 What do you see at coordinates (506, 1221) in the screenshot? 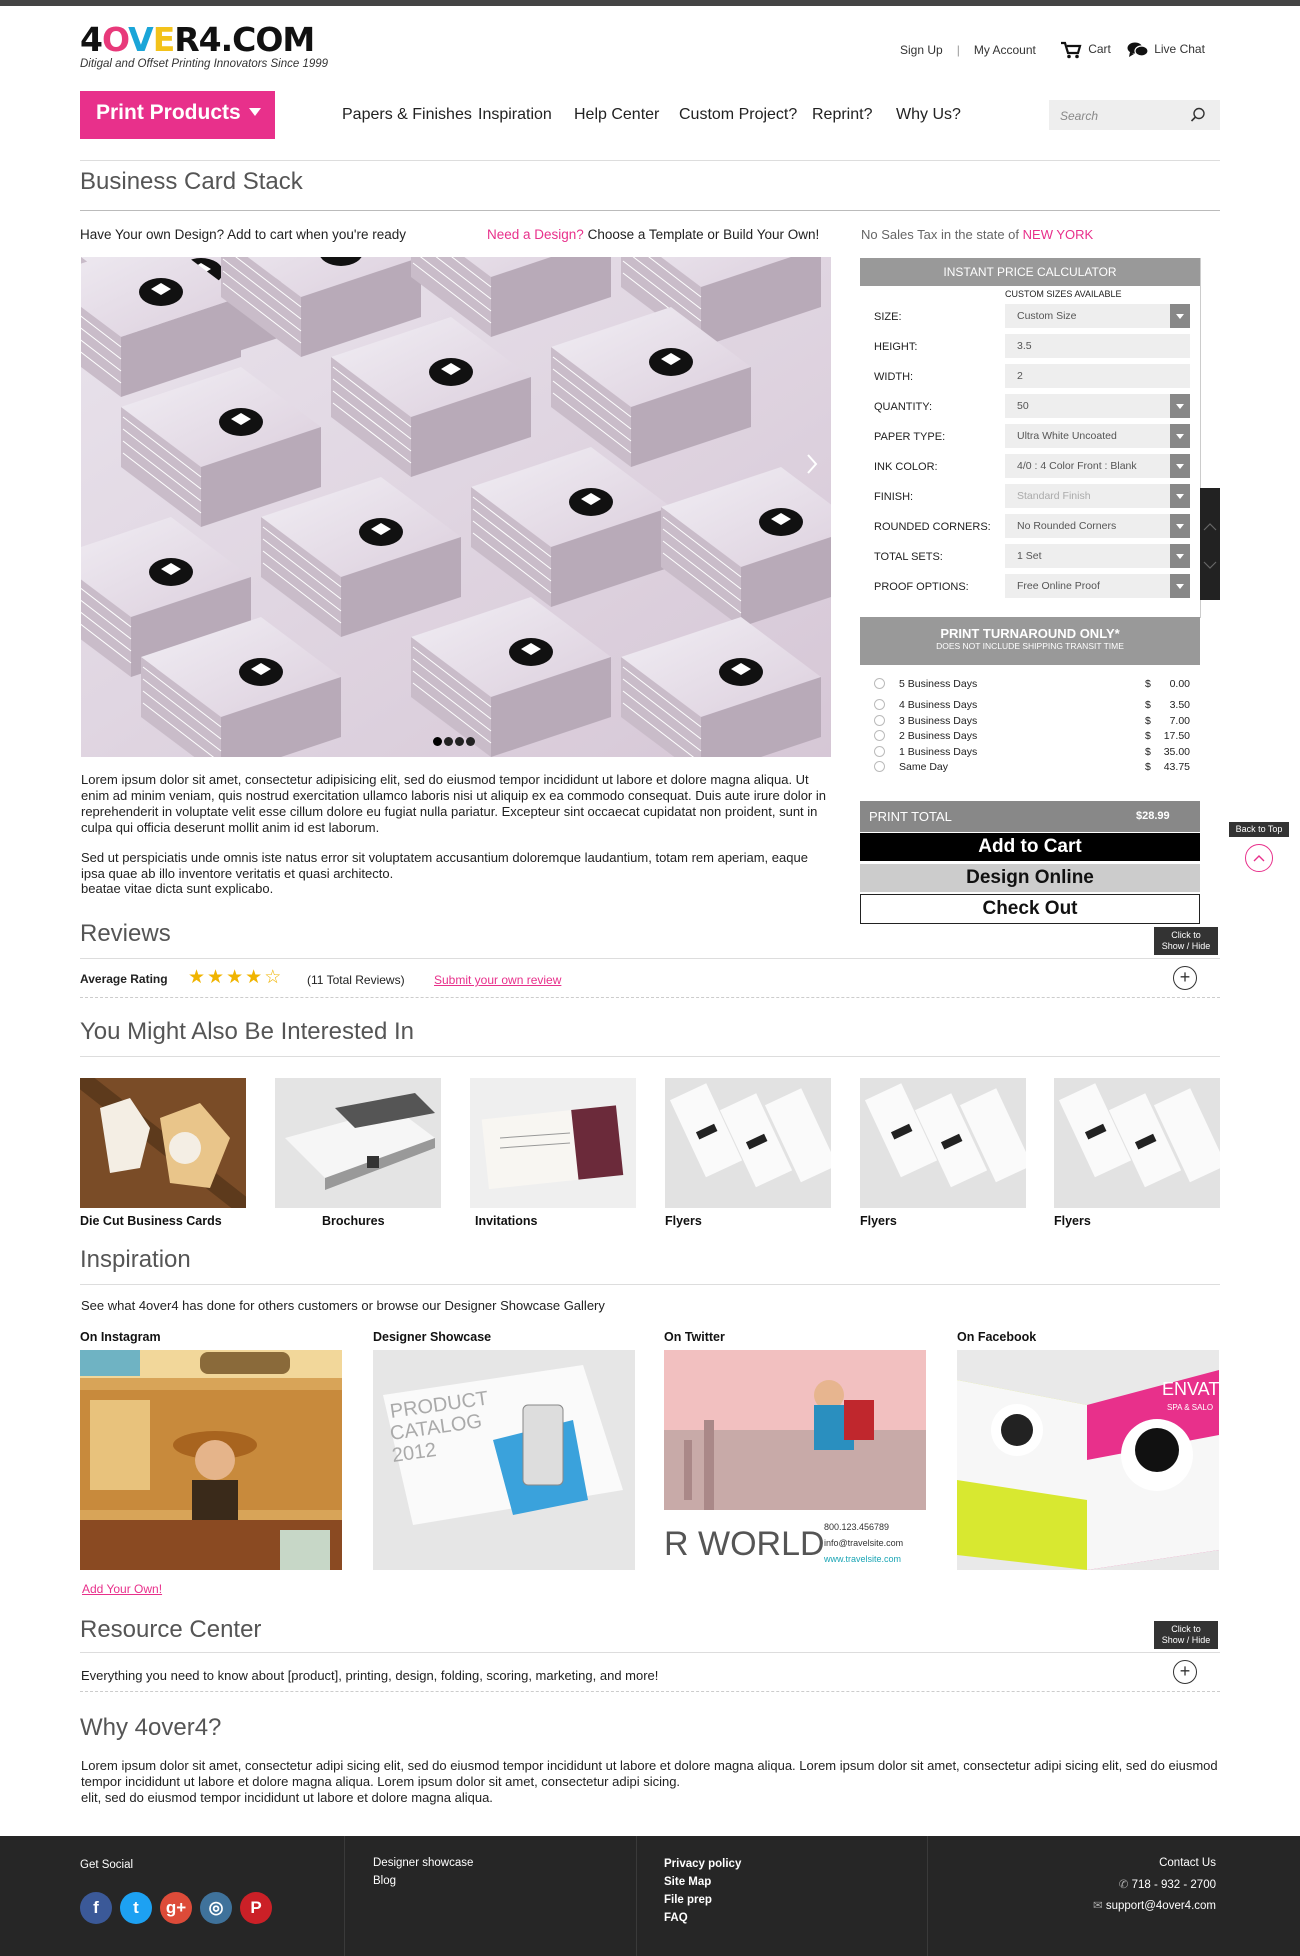
I see `related-label-invitations: Invitations` at bounding box center [506, 1221].